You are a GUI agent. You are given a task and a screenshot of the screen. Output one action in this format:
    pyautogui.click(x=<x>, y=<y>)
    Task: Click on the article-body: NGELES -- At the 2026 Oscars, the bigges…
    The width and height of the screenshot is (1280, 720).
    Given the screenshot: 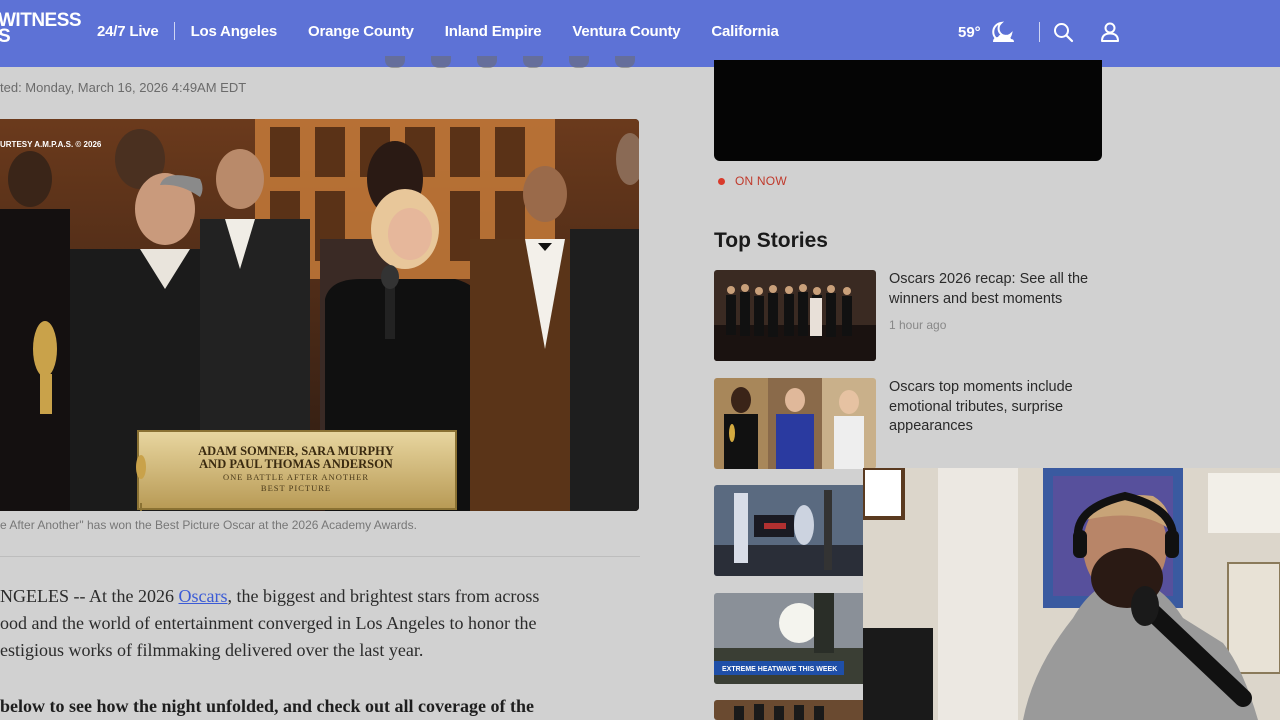 What is the action you would take?
    pyautogui.click(x=310, y=623)
    